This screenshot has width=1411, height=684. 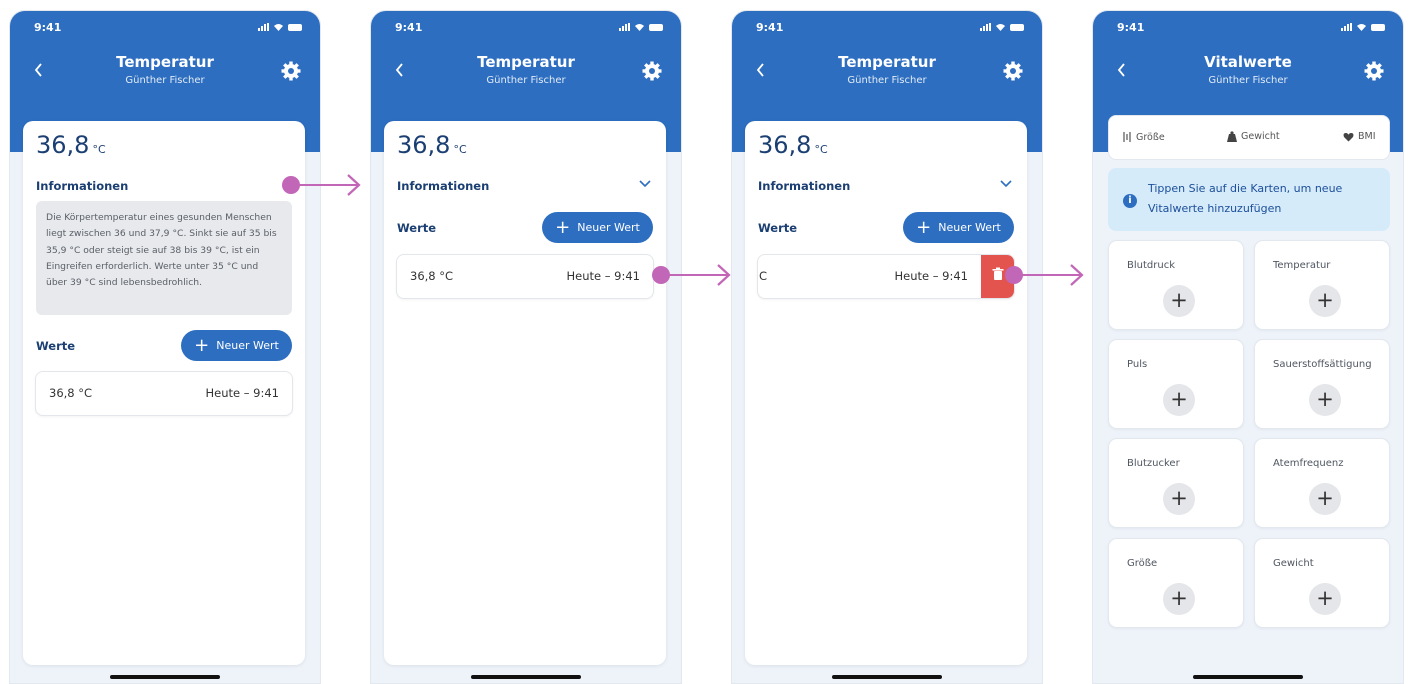 I want to click on tab-weight-label: Gewicht, so click(x=1260, y=136).